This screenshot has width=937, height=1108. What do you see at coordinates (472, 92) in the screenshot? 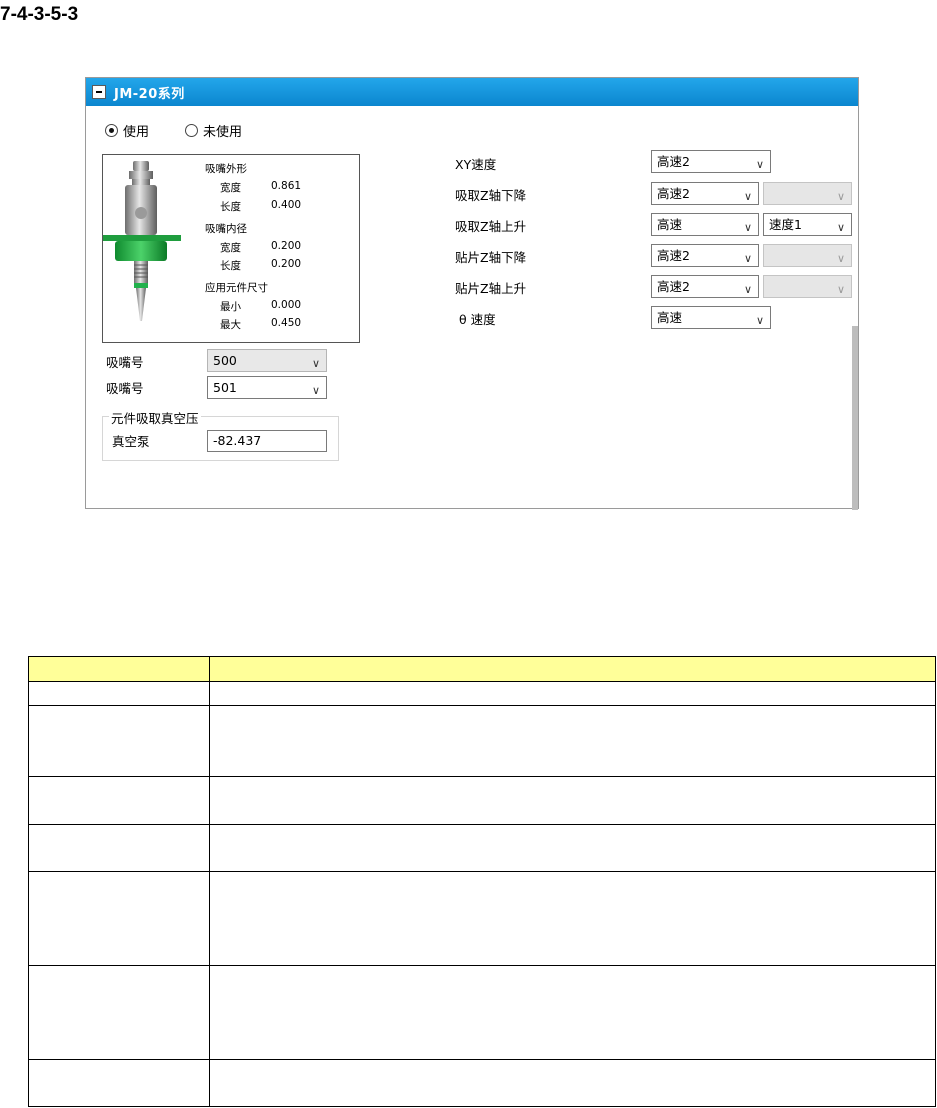
I see `panel-titlebar: JM-20系列` at bounding box center [472, 92].